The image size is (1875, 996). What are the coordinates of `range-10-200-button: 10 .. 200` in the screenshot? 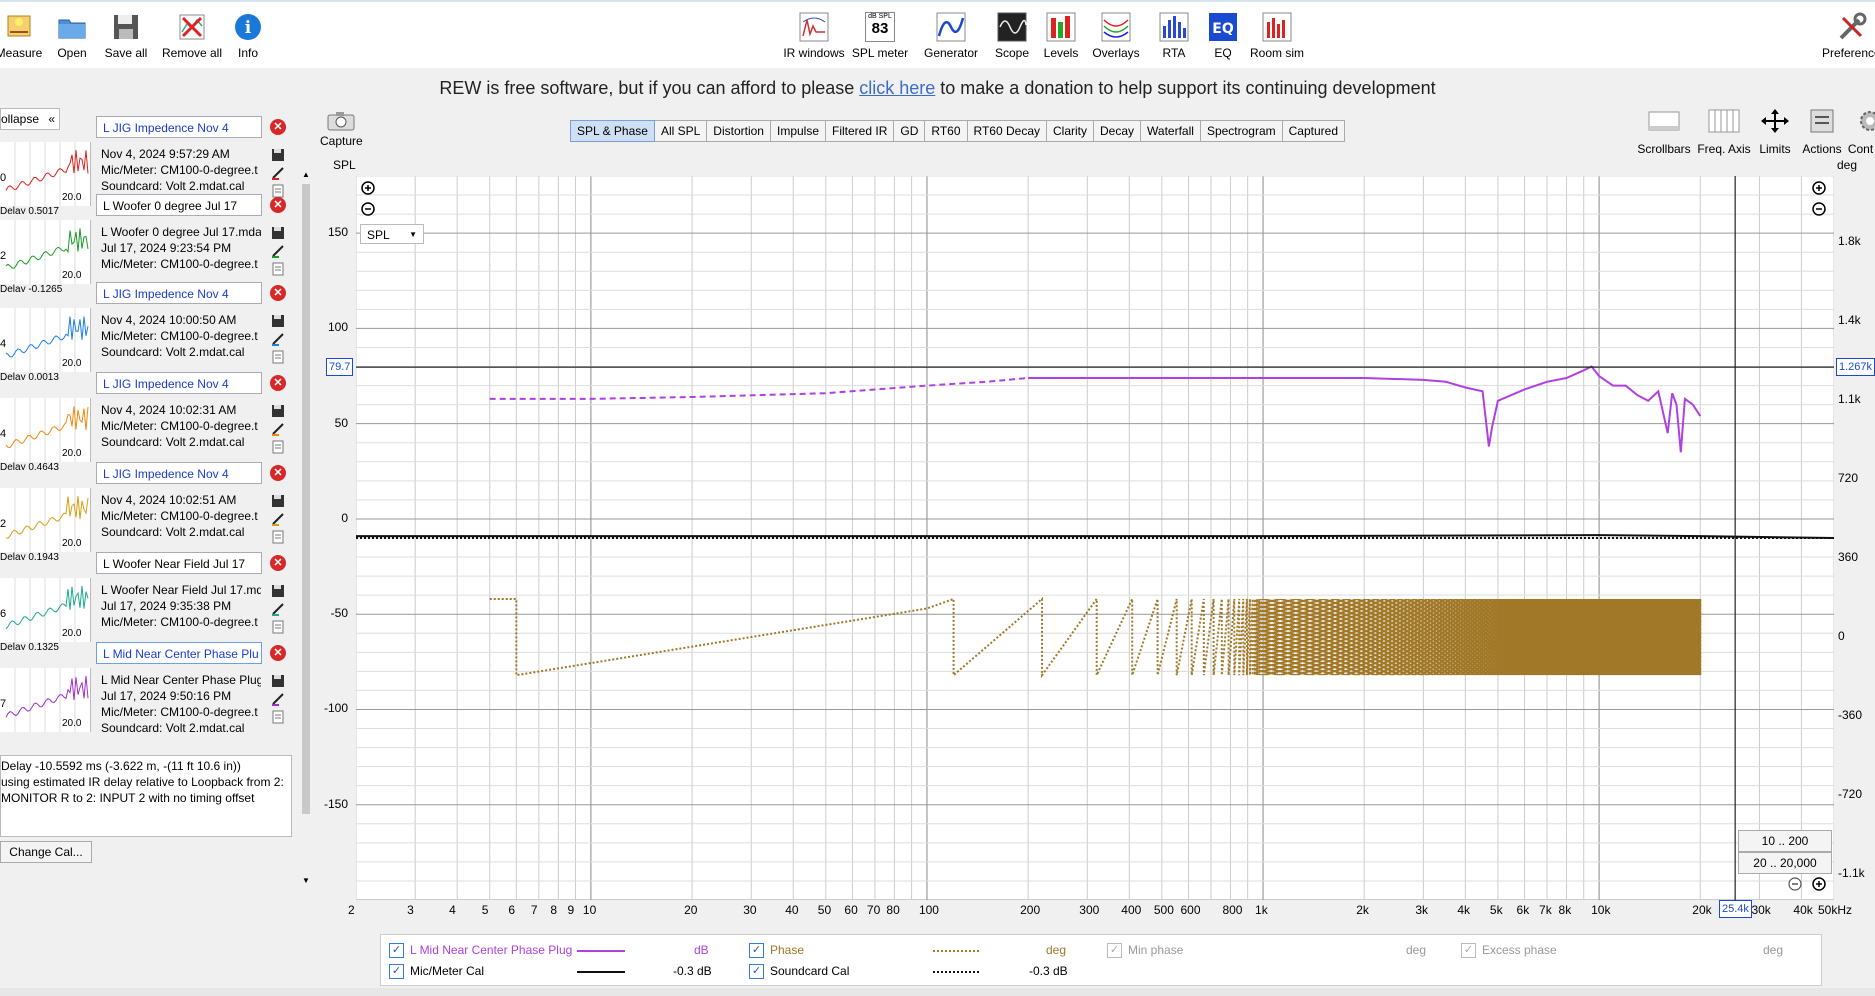 It's located at (1785, 841).